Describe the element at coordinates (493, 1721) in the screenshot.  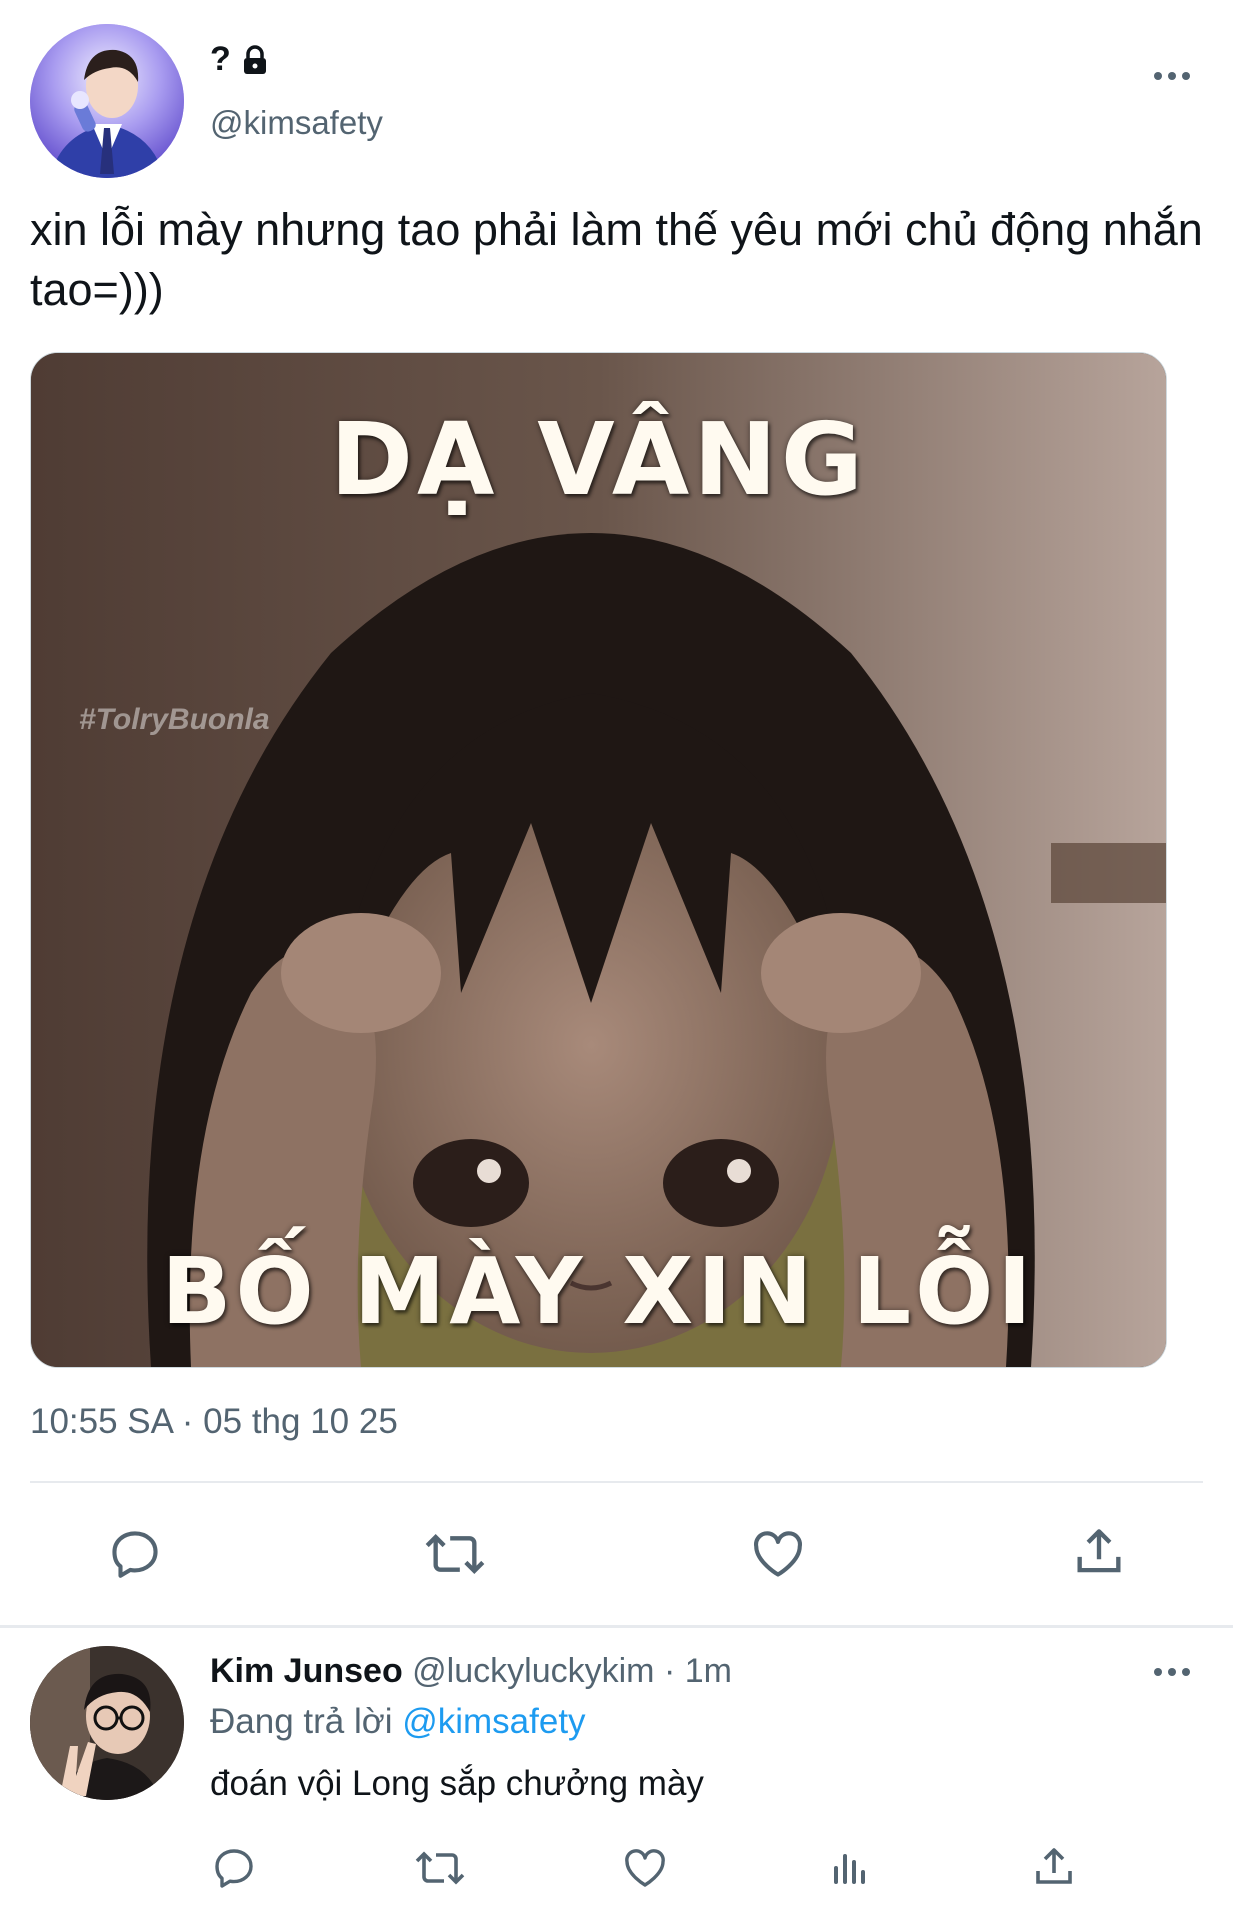
I see `replying-to-handle-link: @kimsafety` at that location.